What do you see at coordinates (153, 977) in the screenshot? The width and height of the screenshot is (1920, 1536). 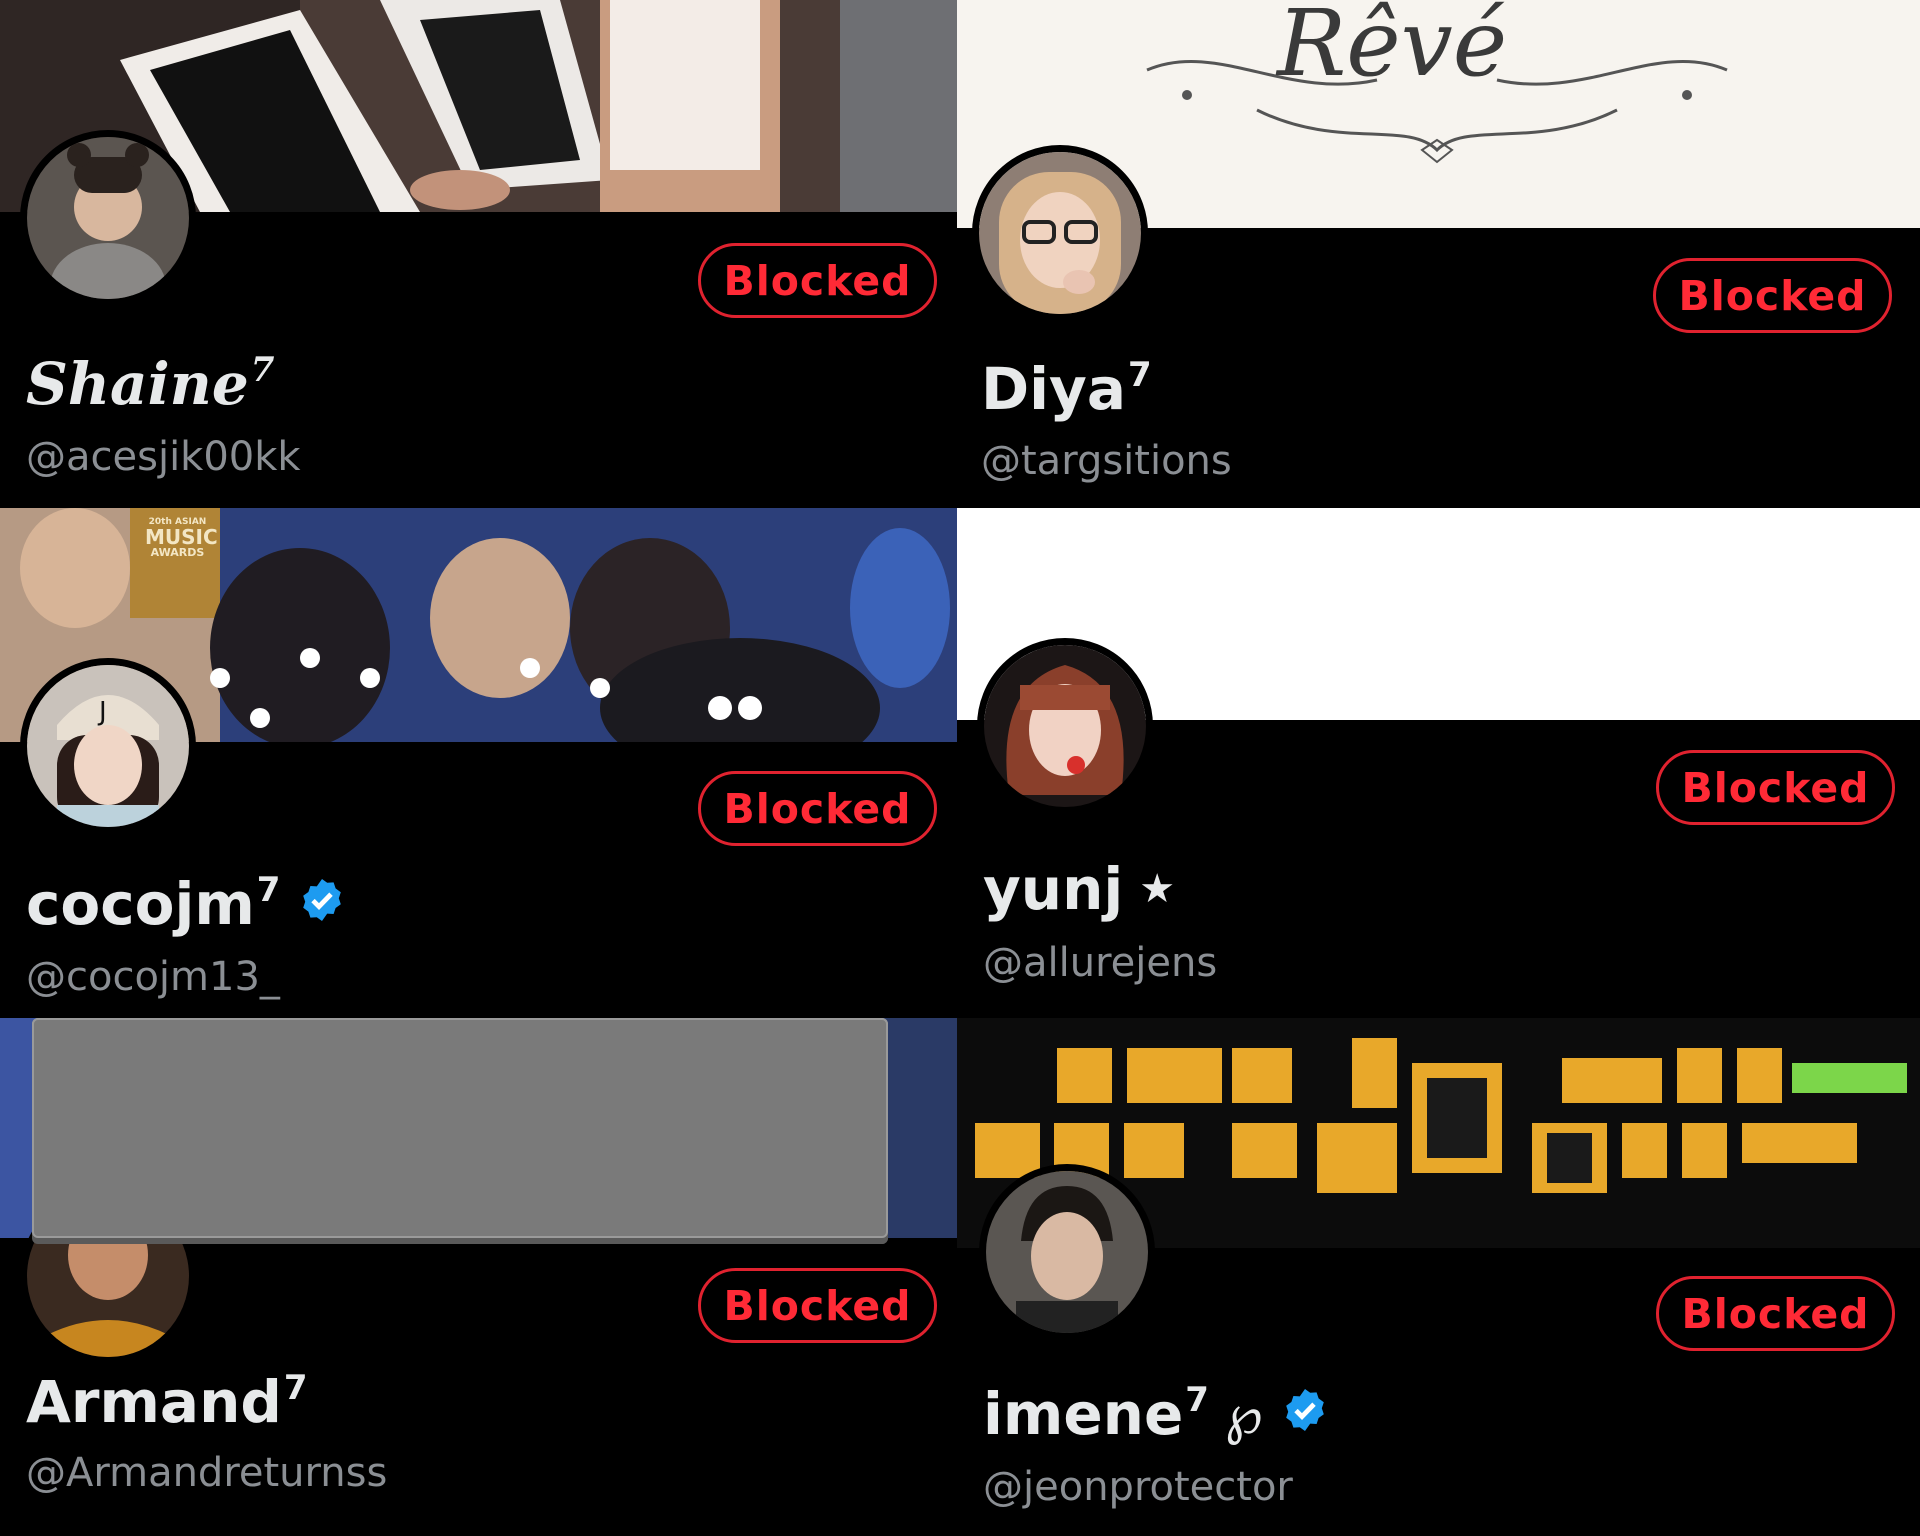 I see `username-handle: @cocojm13_` at bounding box center [153, 977].